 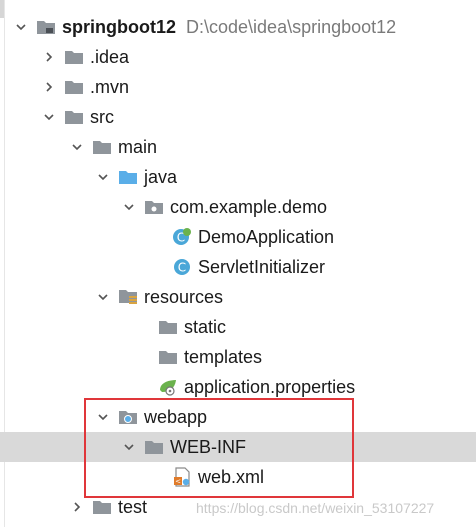 What do you see at coordinates (266, 236) in the screenshot?
I see `tree-label: DemoApplication` at bounding box center [266, 236].